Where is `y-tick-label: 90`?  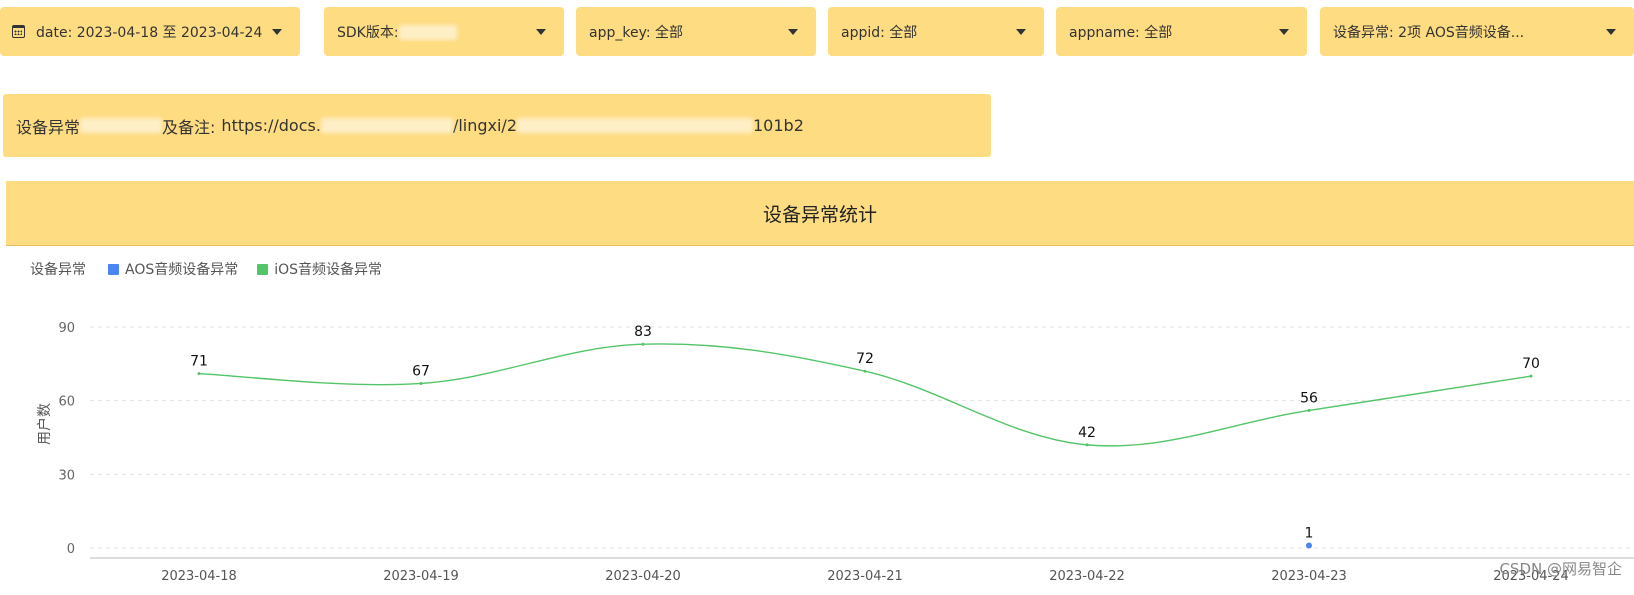 y-tick-label: 90 is located at coordinates (66, 328).